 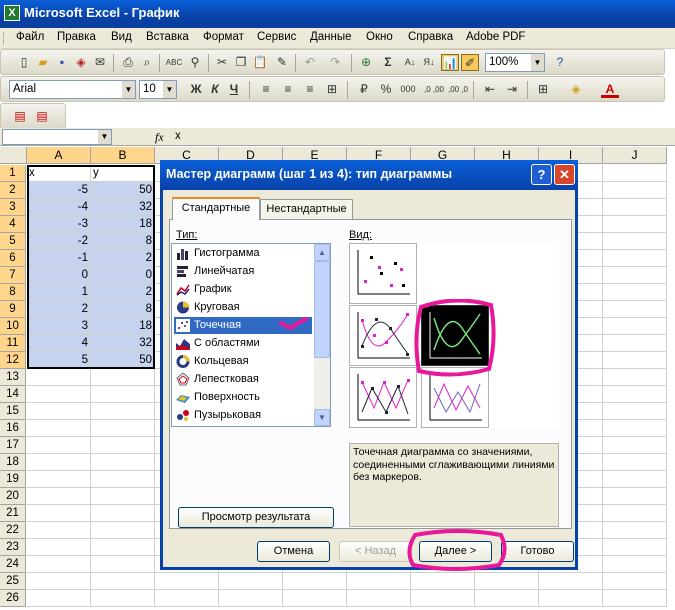 I want to click on align-right-icon: ≡, so click(x=310, y=89).